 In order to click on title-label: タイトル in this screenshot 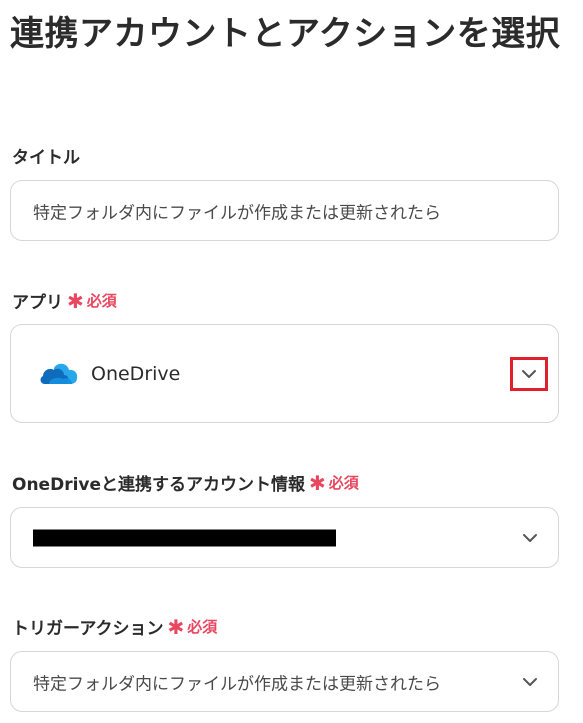, I will do `click(46, 155)`.